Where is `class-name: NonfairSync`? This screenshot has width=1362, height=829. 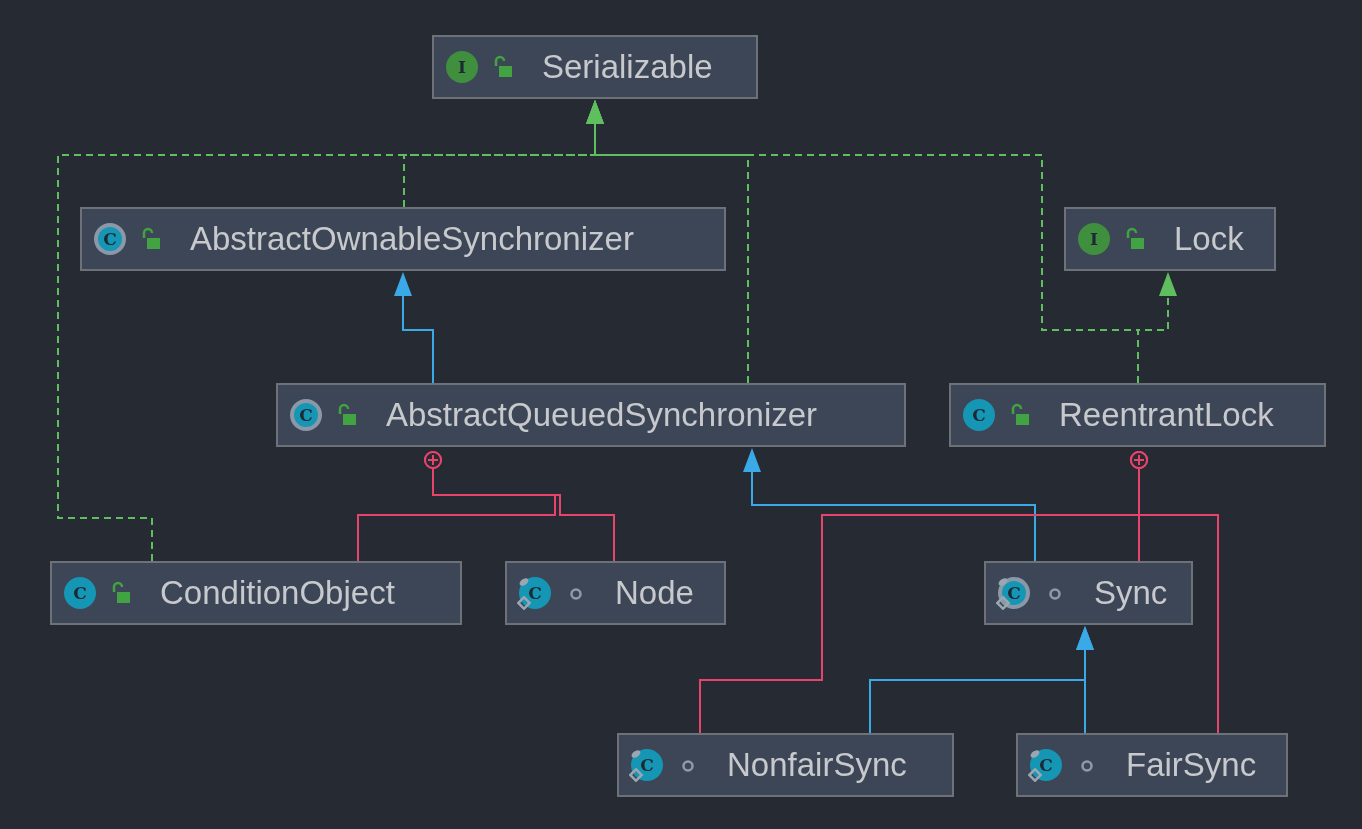
class-name: NonfairSync is located at coordinates (817, 765).